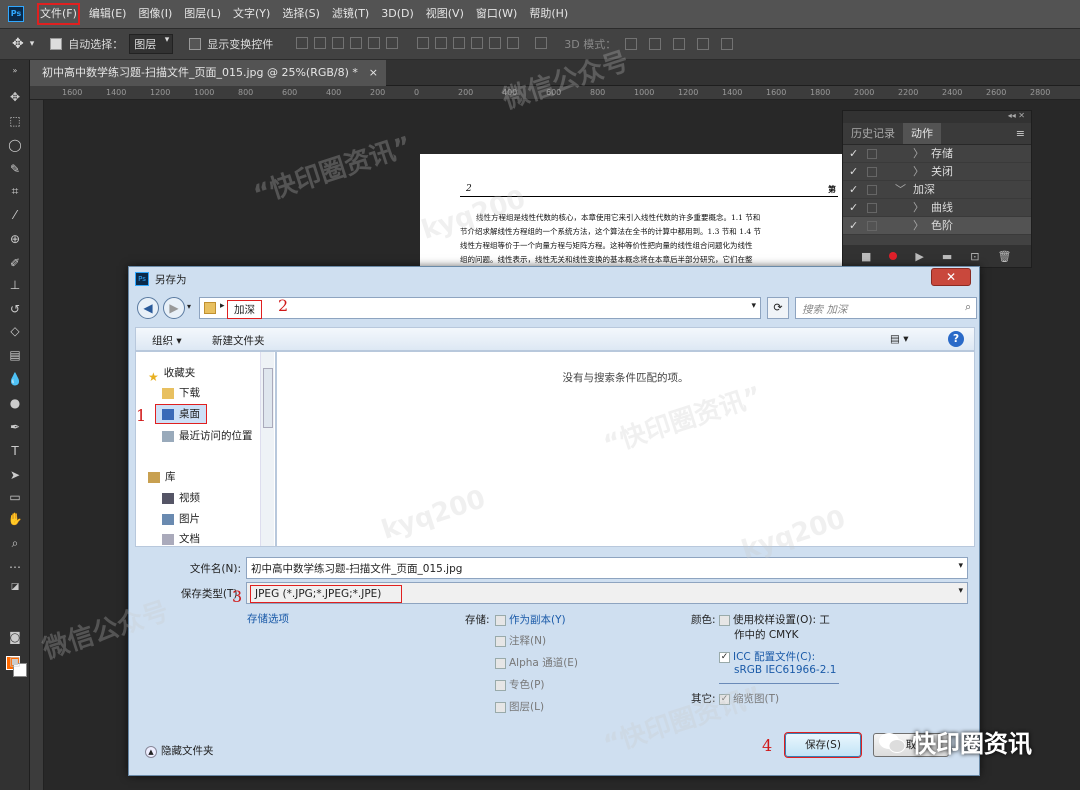 Image resolution: width=1080 pixels, height=790 pixels. I want to click on lasso-tool-icon: ◯, so click(15, 145).